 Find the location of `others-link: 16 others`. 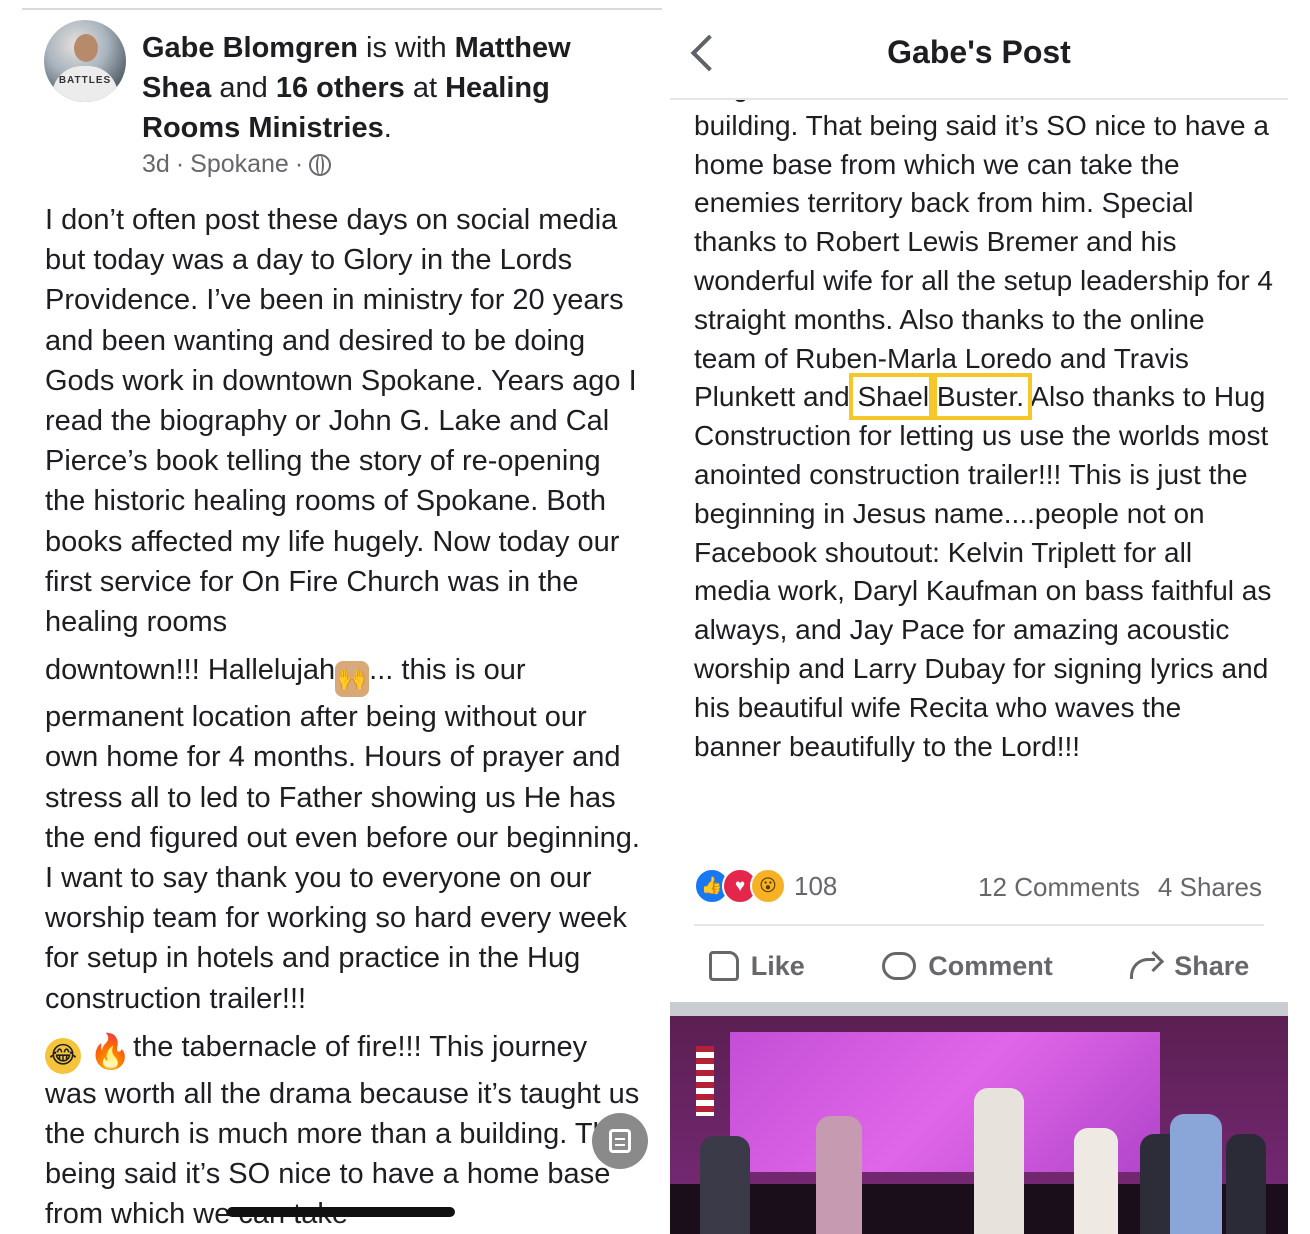

others-link: 16 others is located at coordinates (340, 88).